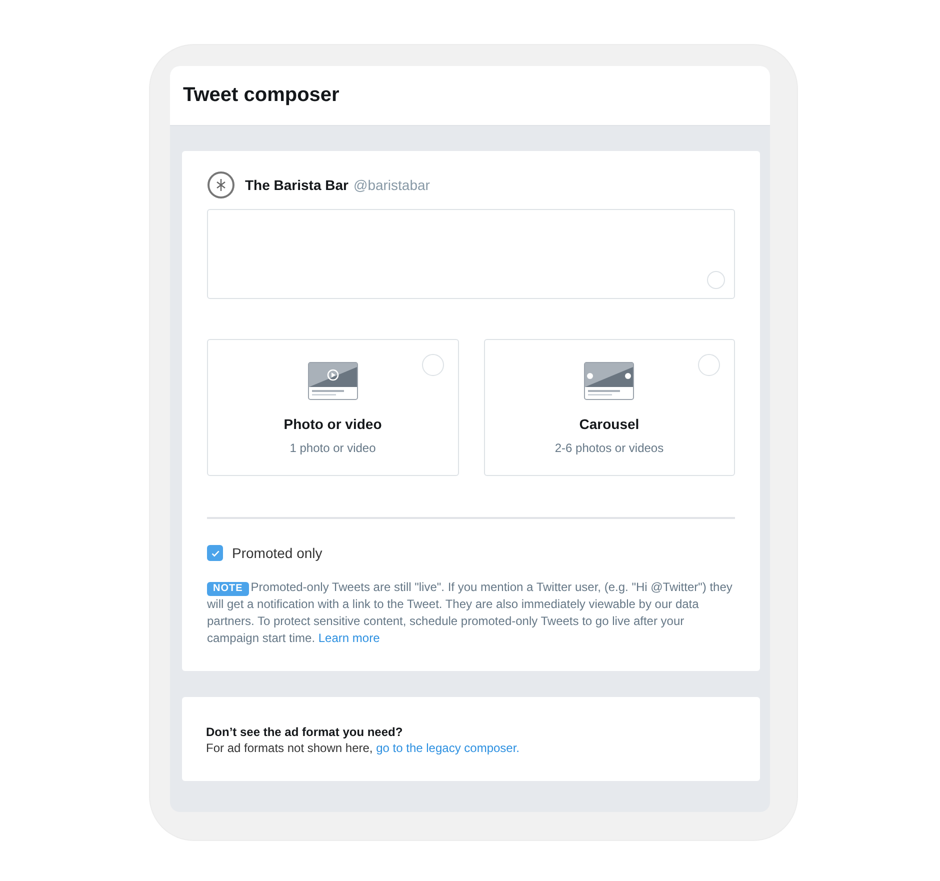  What do you see at coordinates (609, 407) in the screenshot?
I see `media-option-card: Carousel 2-6 photos or videos` at bounding box center [609, 407].